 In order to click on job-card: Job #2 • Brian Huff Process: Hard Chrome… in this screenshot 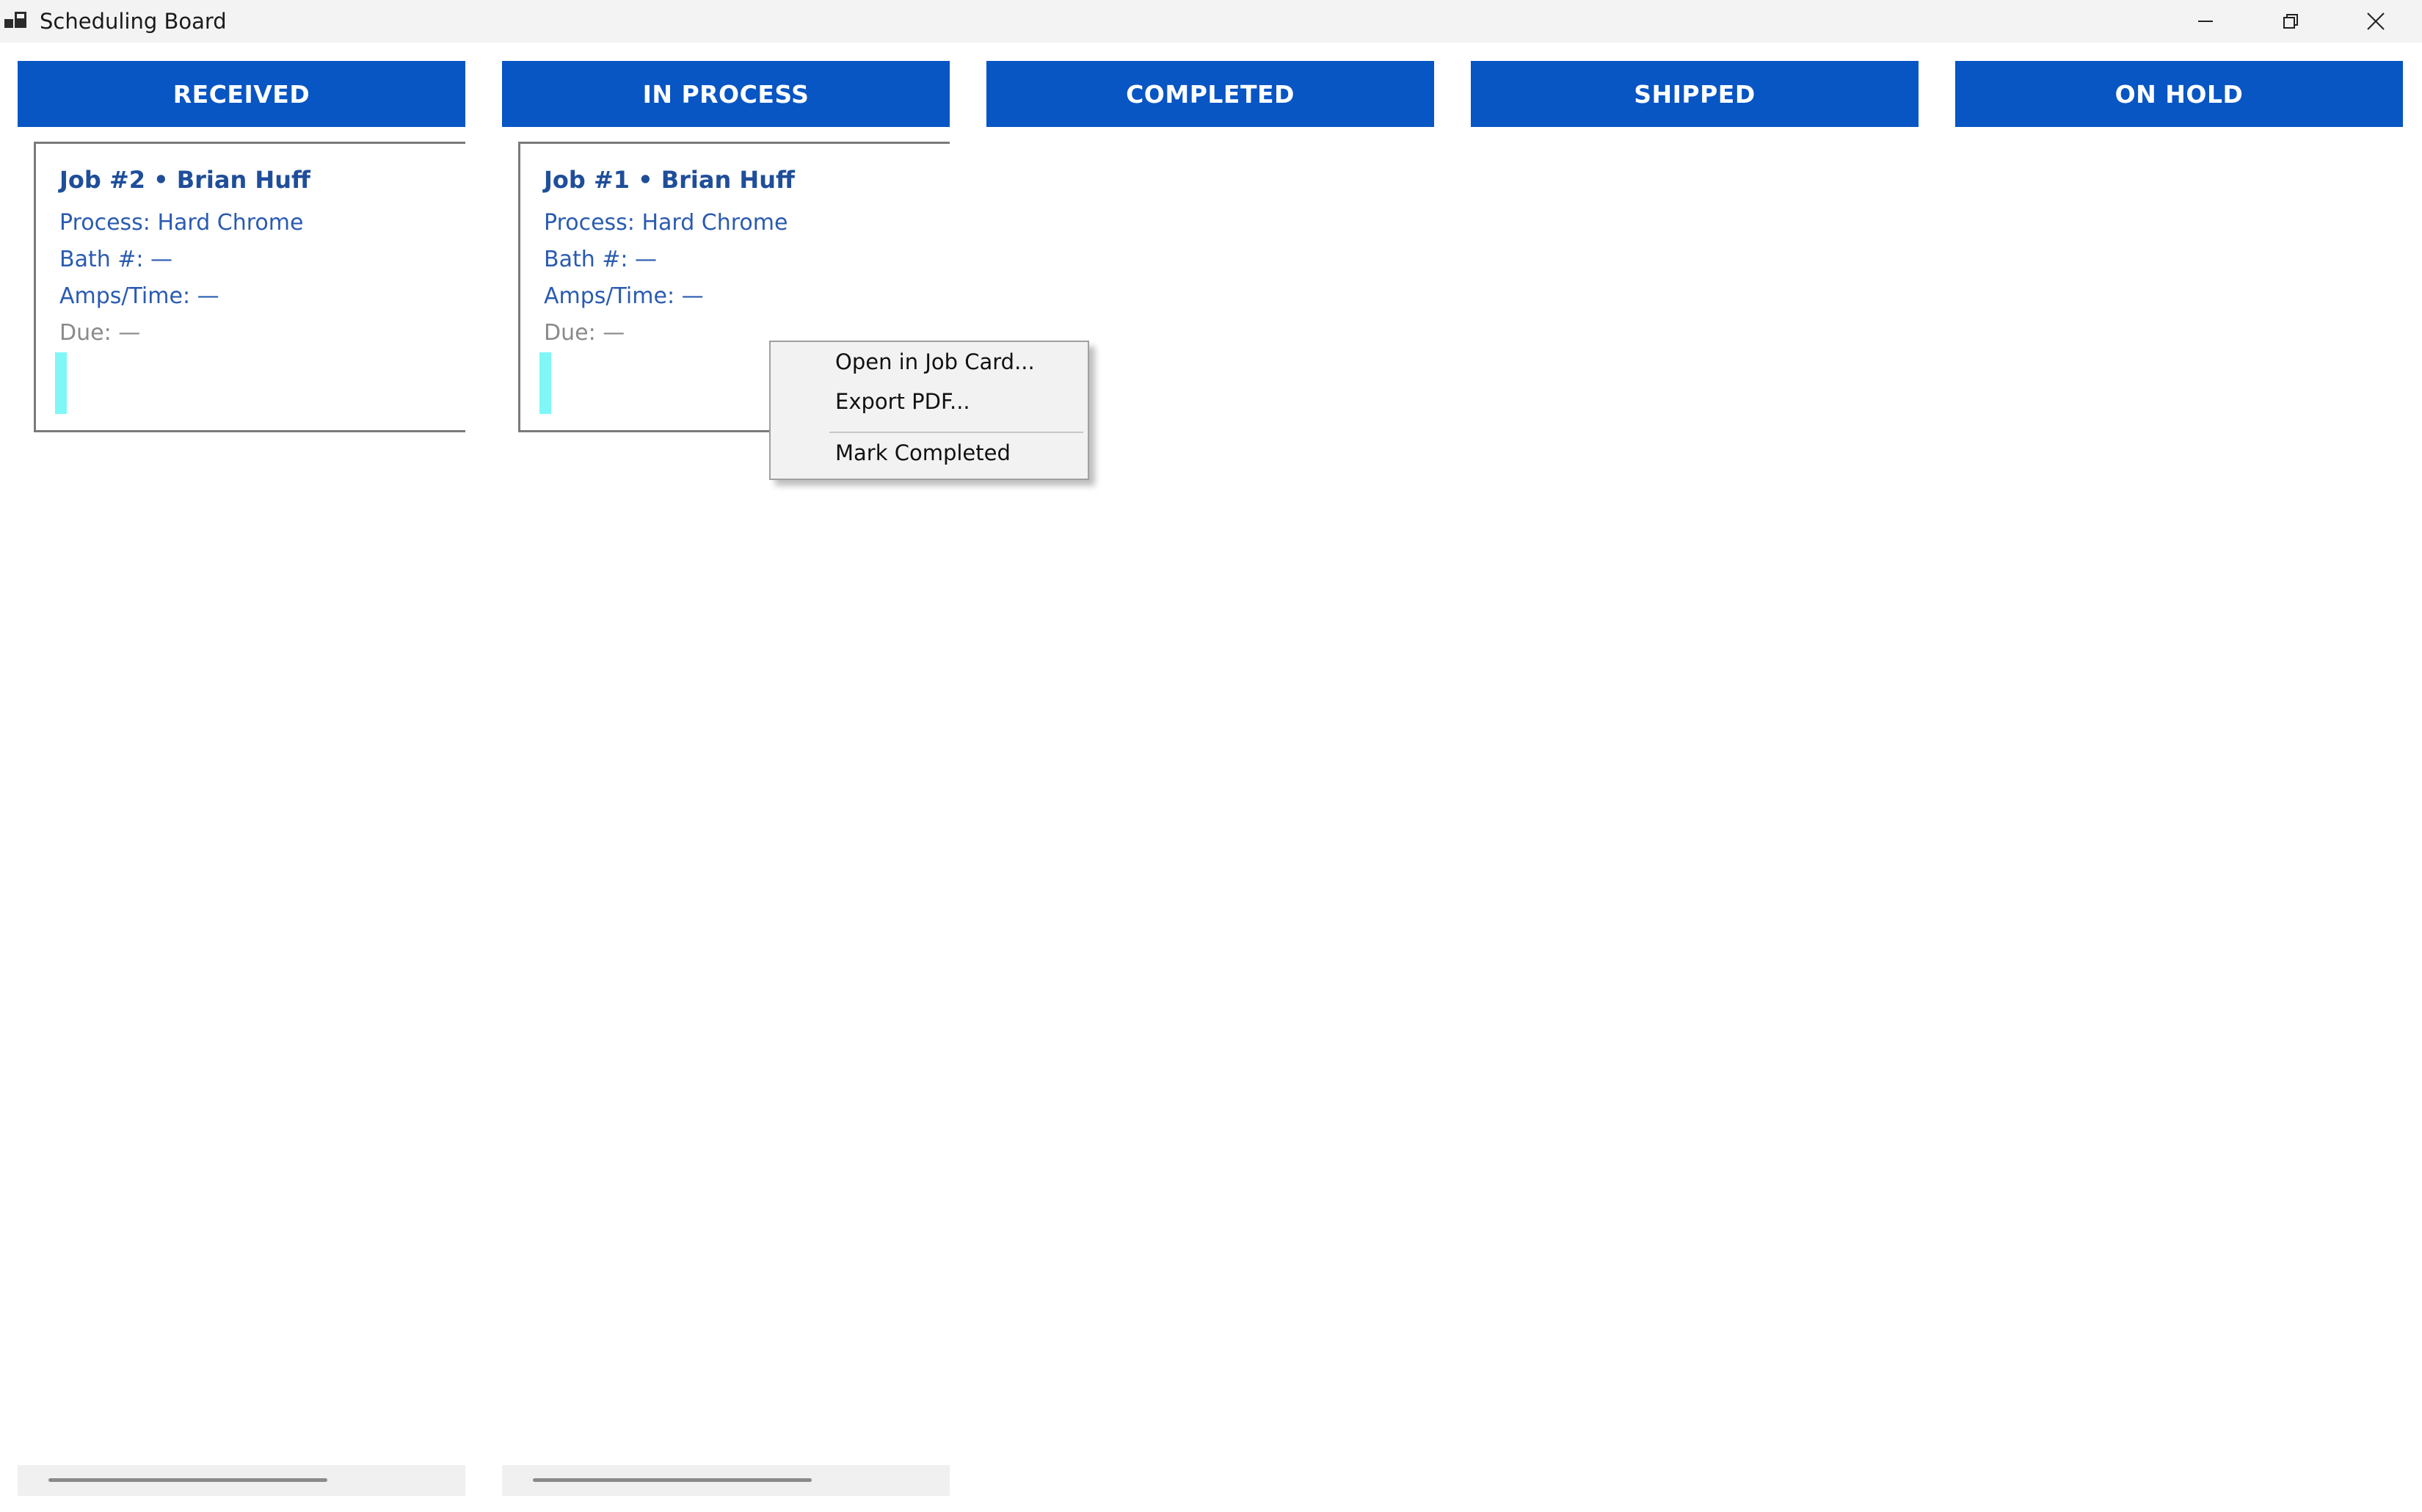, I will do `click(249, 287)`.